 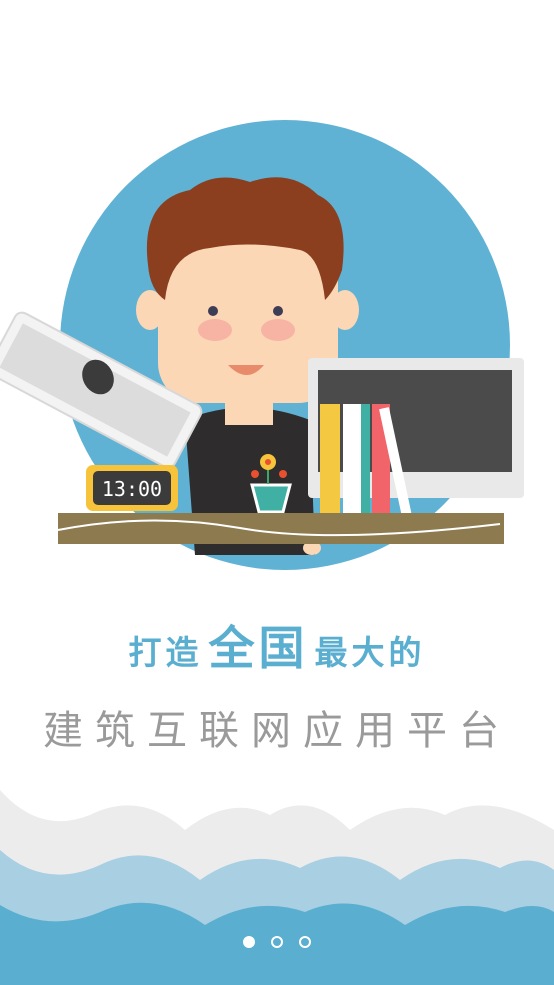 I want to click on page-indicator, so click(x=277, y=945).